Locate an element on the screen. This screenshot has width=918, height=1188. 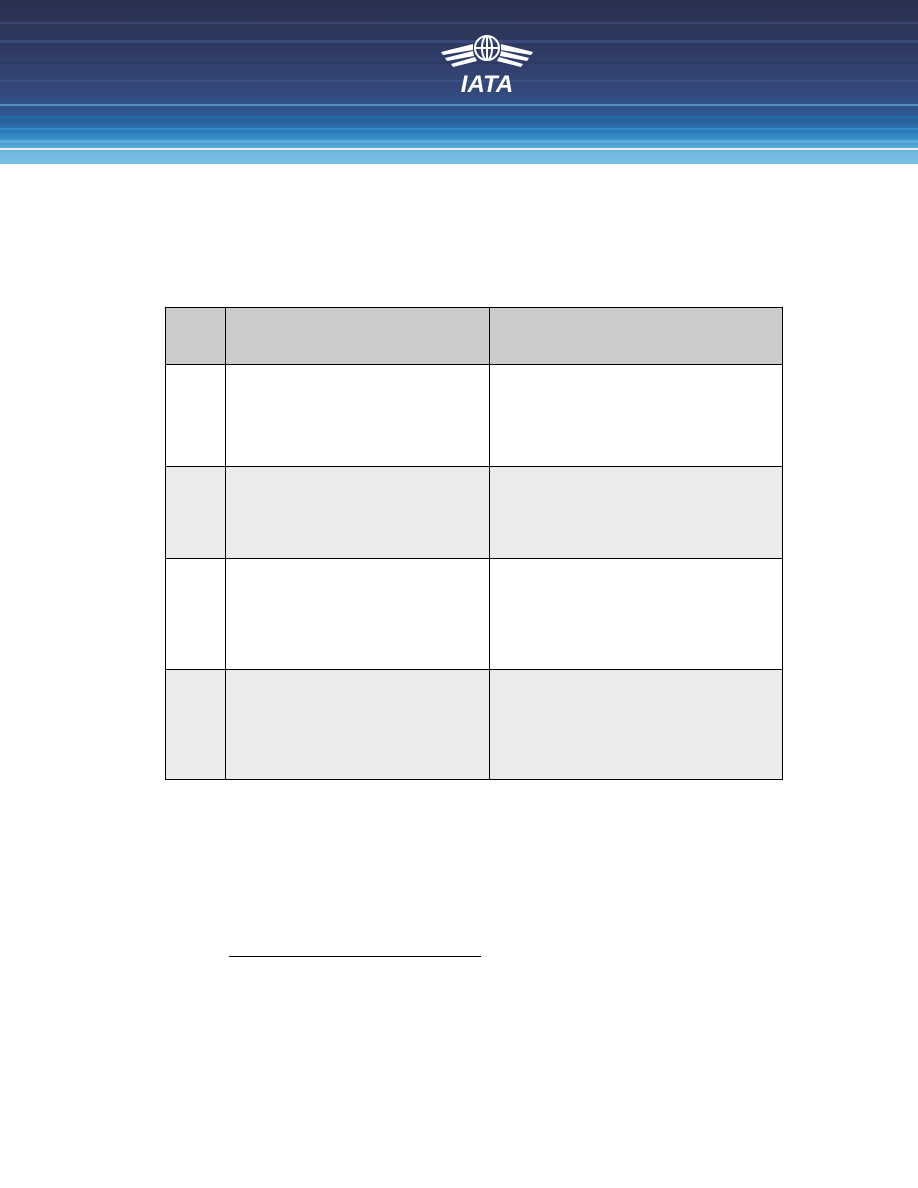
globe-icon is located at coordinates (487, 48).